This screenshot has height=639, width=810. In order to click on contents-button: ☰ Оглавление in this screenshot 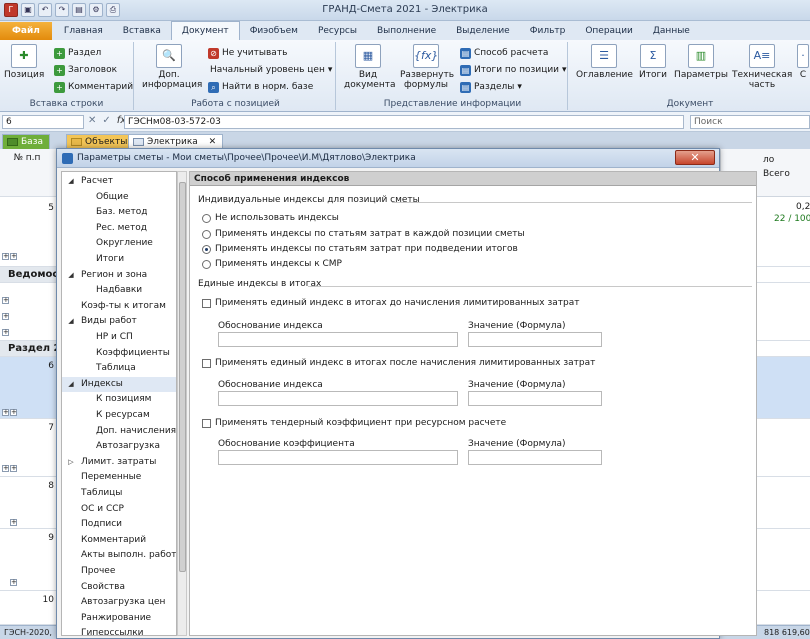, I will do `click(604, 62)`.